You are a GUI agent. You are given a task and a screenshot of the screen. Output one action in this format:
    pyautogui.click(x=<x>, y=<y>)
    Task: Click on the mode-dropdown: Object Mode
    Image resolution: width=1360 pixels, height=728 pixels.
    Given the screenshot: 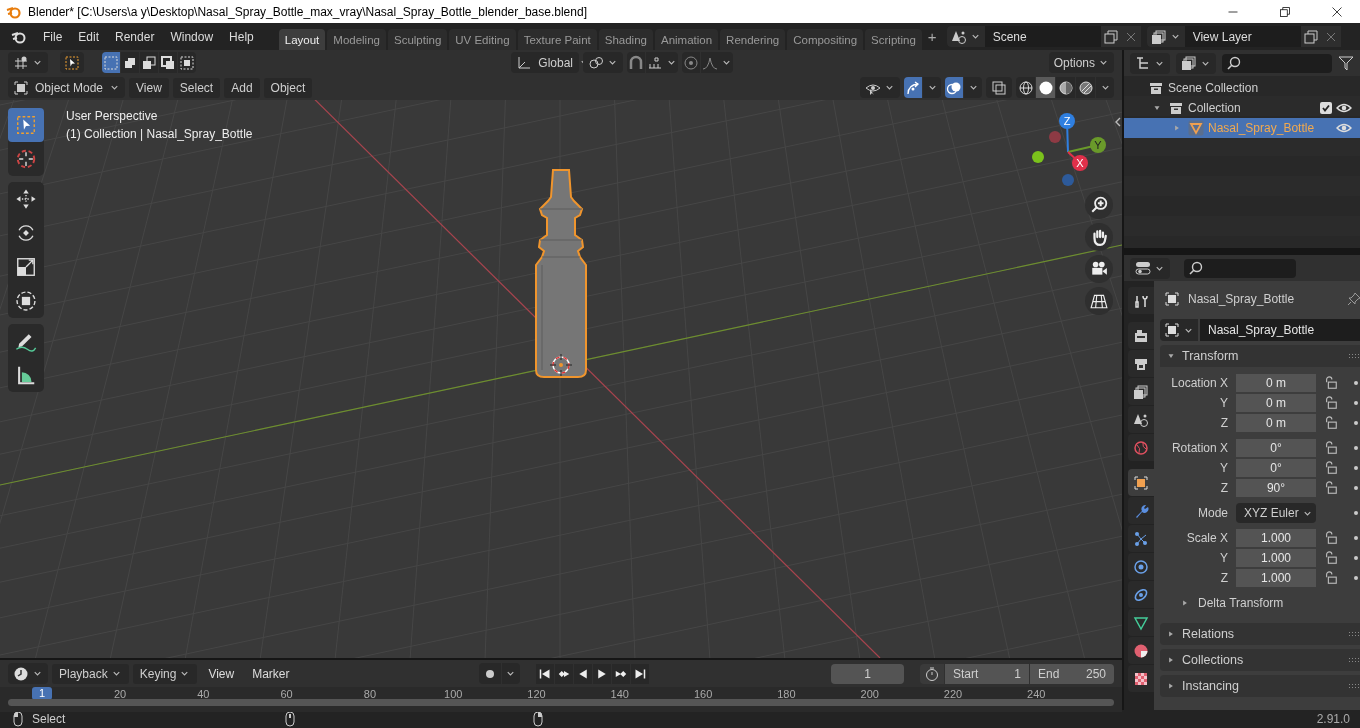 What is the action you would take?
    pyautogui.click(x=67, y=87)
    